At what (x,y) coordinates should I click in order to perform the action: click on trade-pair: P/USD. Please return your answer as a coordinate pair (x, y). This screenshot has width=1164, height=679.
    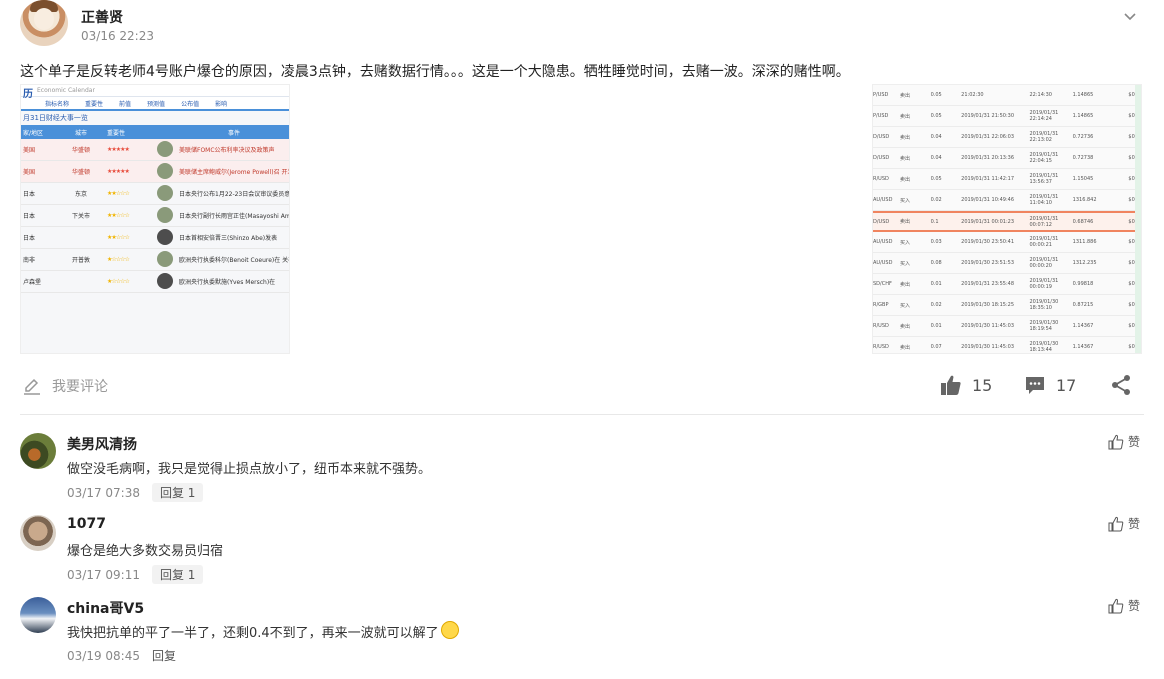
    Looking at the image, I should click on (881, 116).